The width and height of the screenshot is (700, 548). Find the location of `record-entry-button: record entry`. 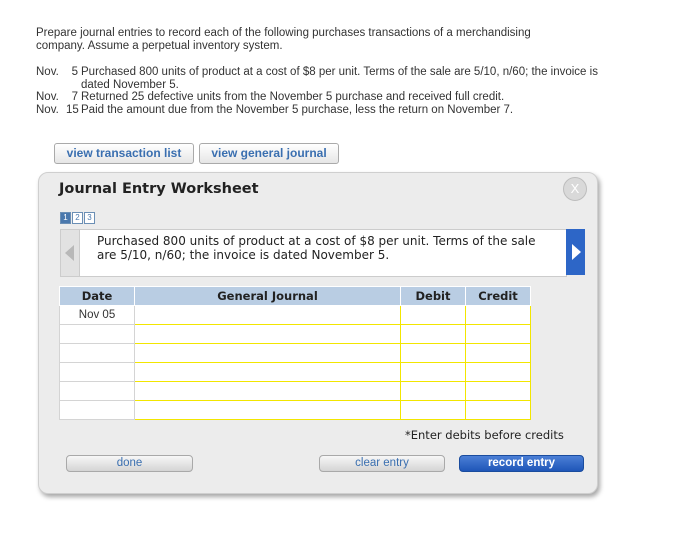

record-entry-button: record entry is located at coordinates (521, 463).